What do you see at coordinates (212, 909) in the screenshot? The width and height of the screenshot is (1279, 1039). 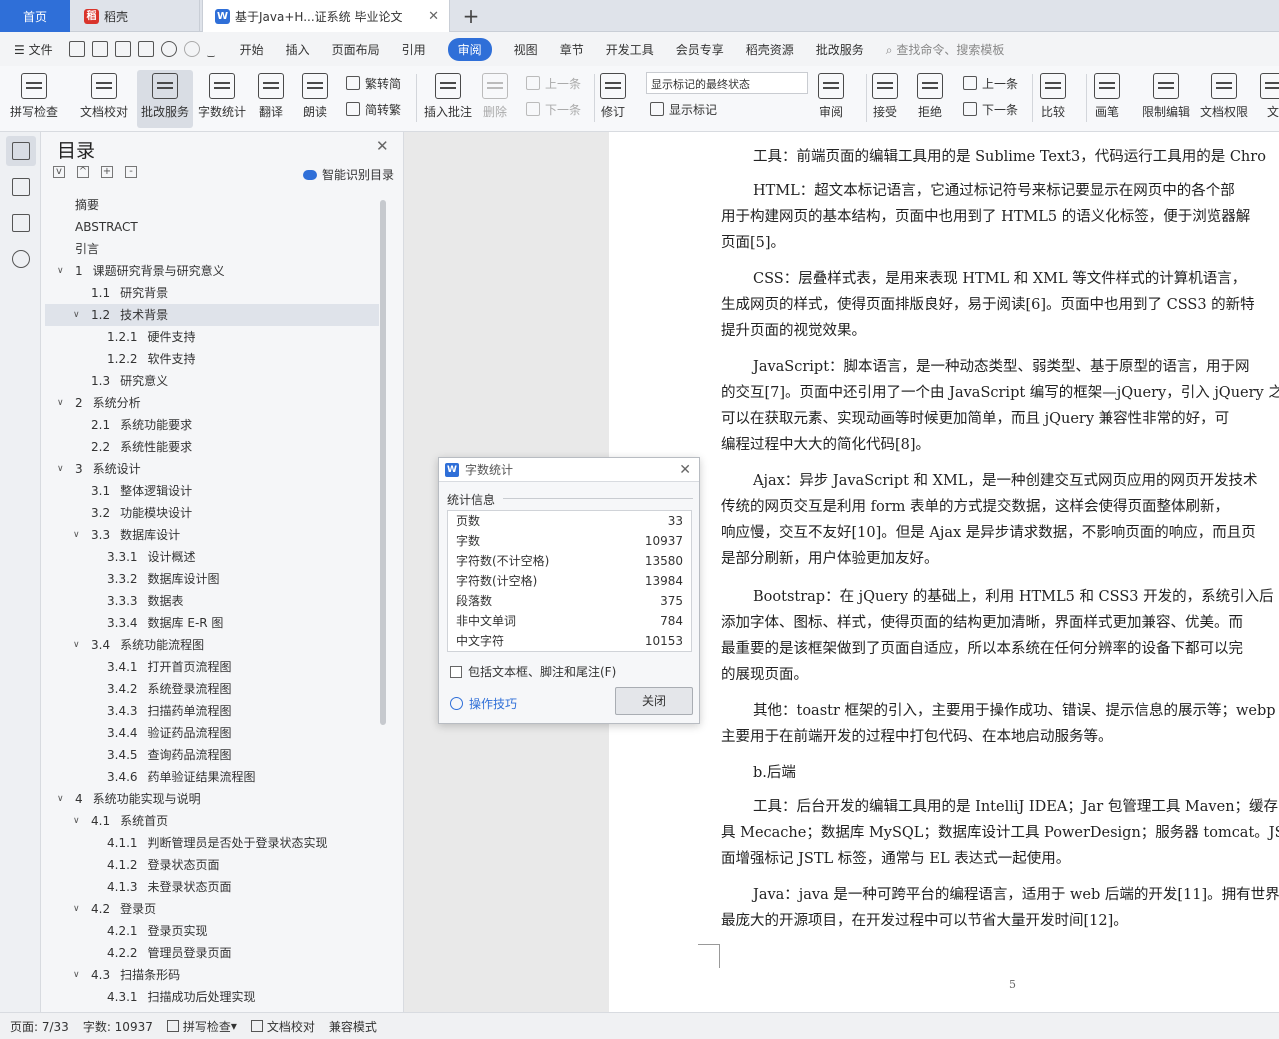 I see `toc-item: ∨ 4.2 登录页` at bounding box center [212, 909].